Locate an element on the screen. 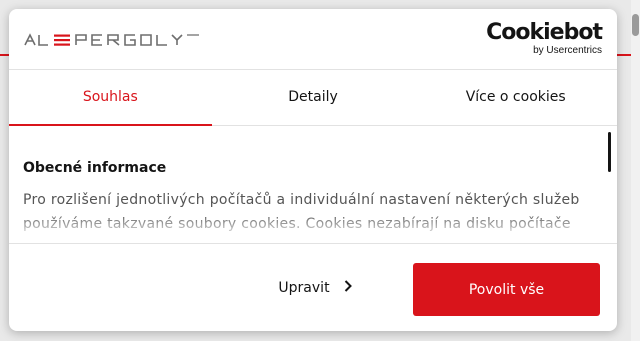 Image resolution: width=640 pixels, height=341 pixels. tab-consent: Souhlas is located at coordinates (110, 97).